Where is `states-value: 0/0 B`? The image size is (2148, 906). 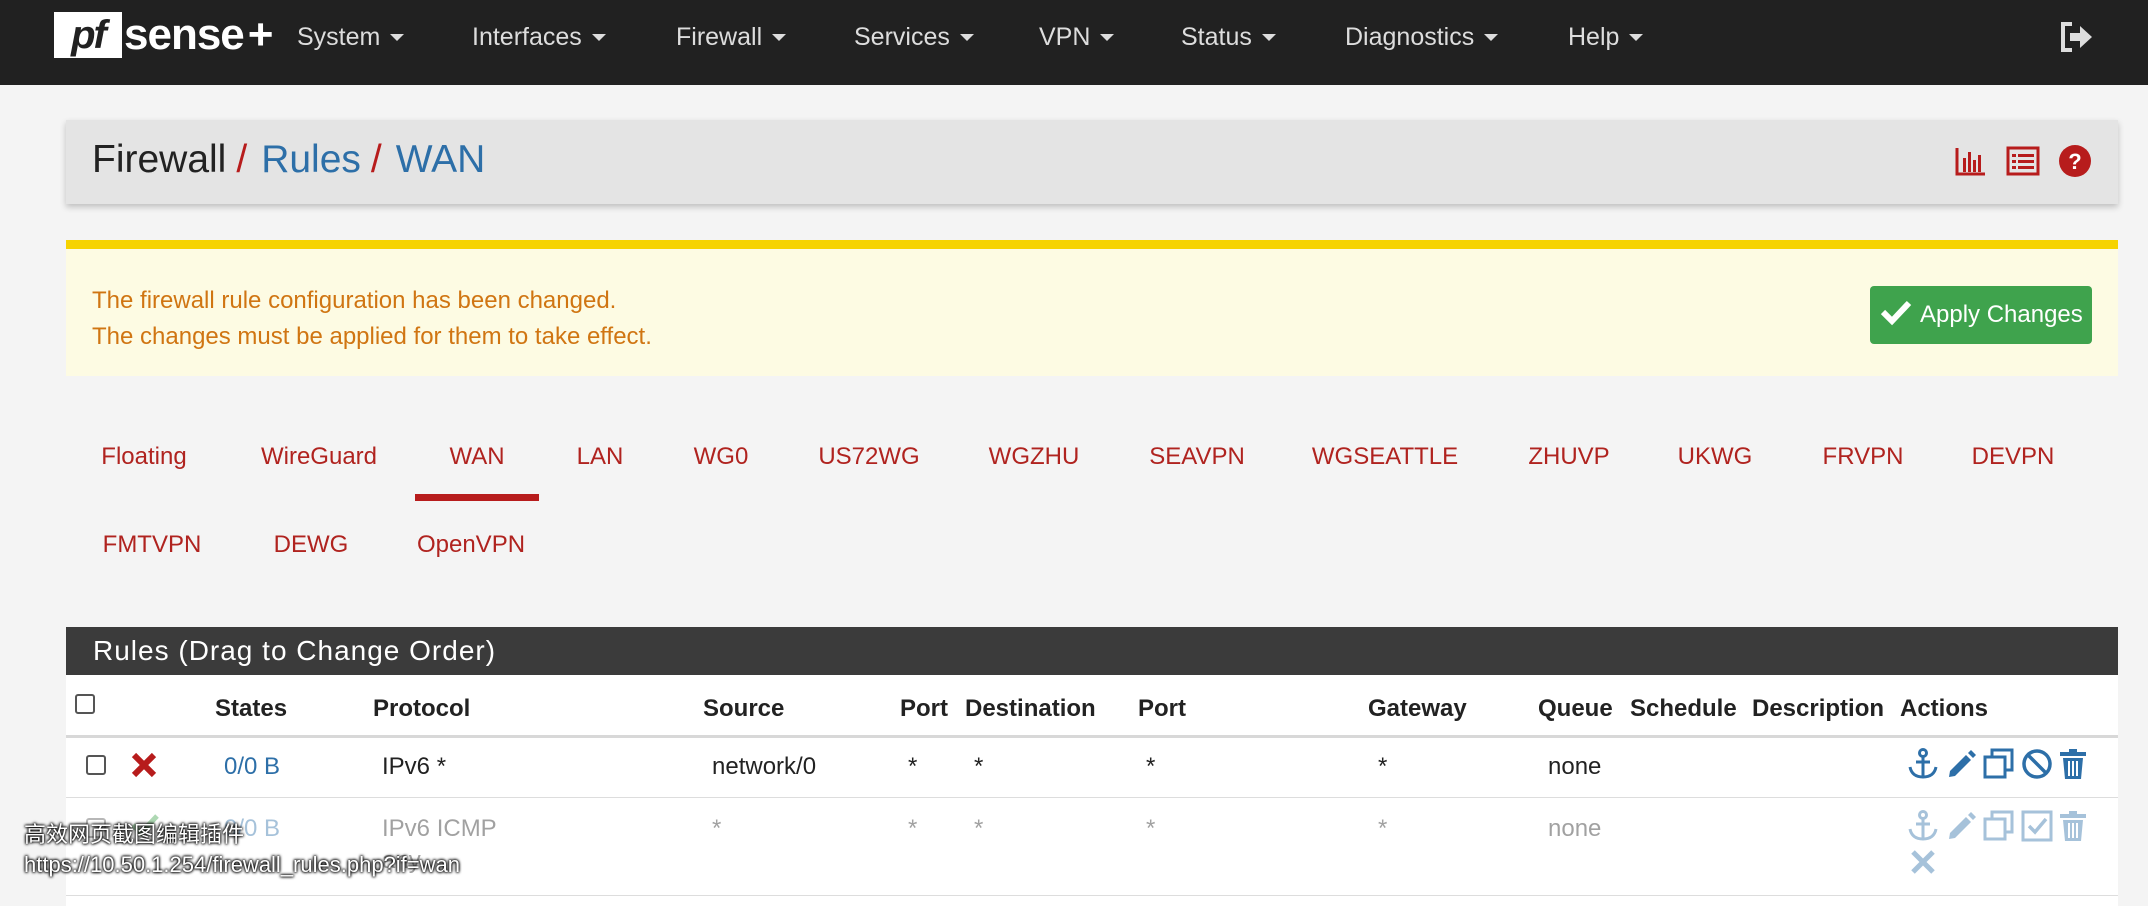
states-value: 0/0 B is located at coordinates (252, 767).